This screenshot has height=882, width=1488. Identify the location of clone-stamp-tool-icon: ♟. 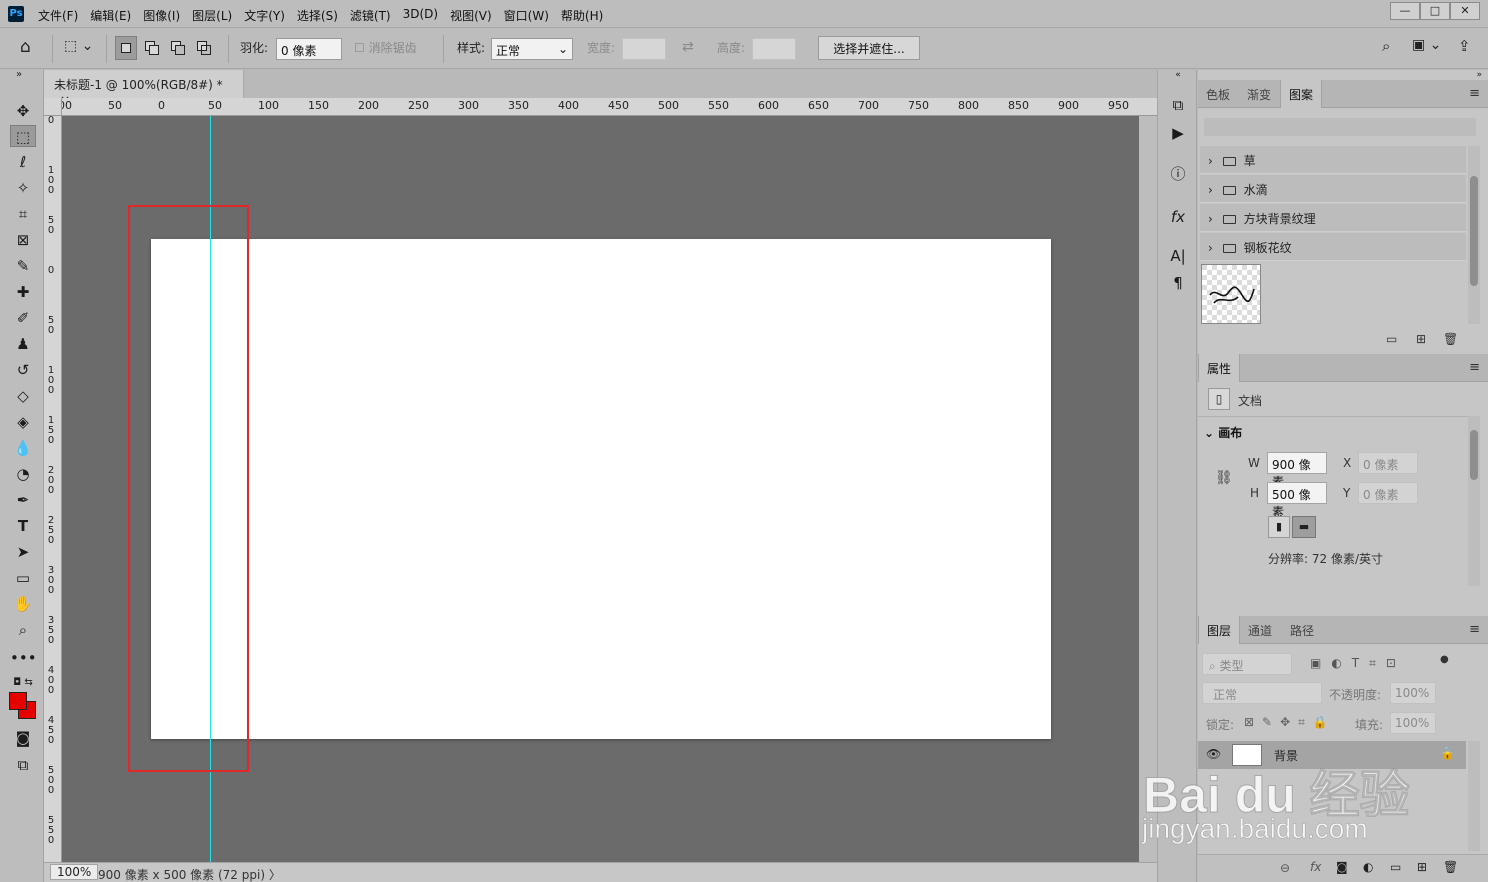
(23, 344).